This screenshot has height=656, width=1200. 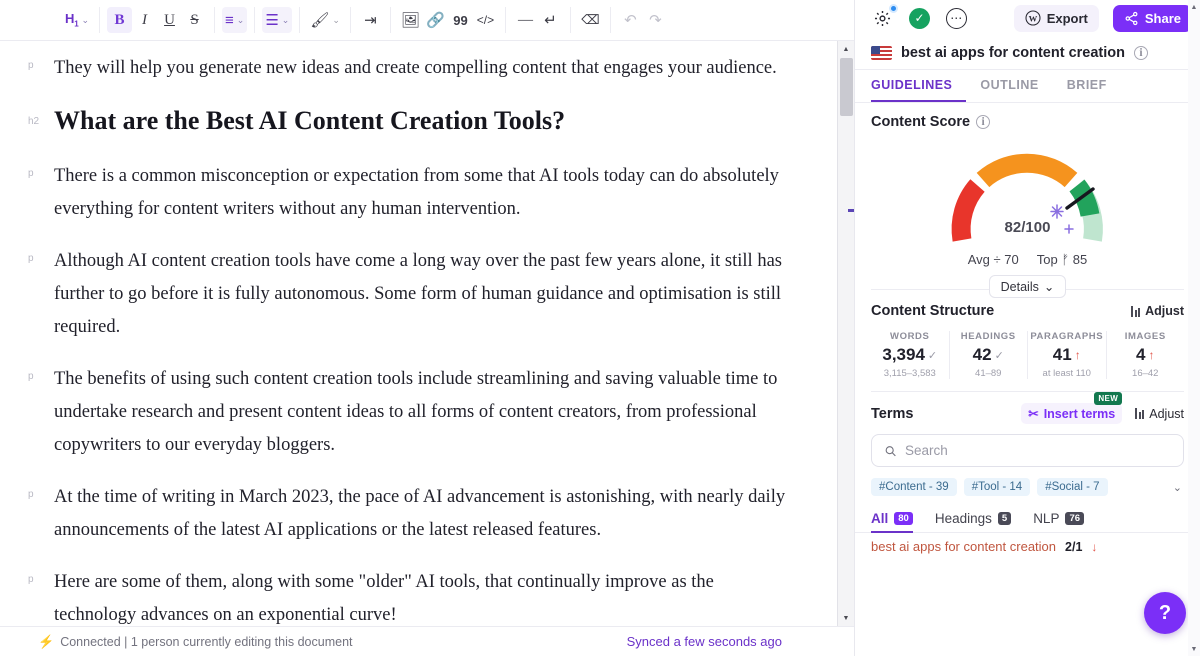 I want to click on underline-button: U, so click(x=169, y=20).